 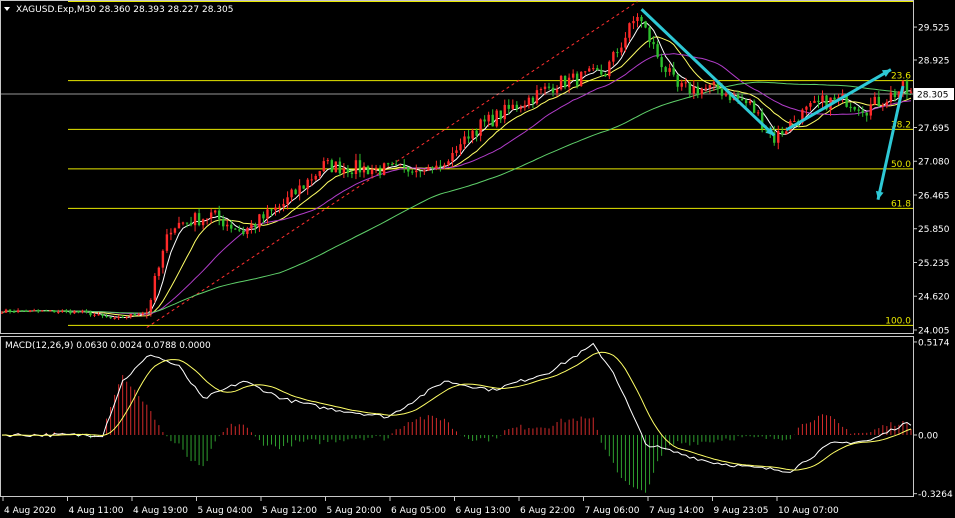 I want to click on price-tick-label: 25.850, so click(x=934, y=230).